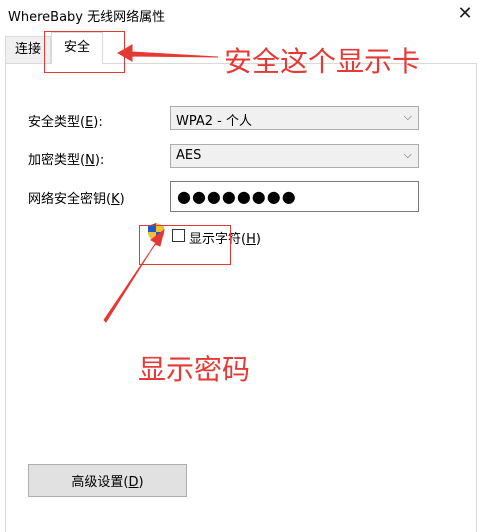 The width and height of the screenshot is (488, 532). I want to click on security-type-label: 安全类型(E):, so click(65, 122).